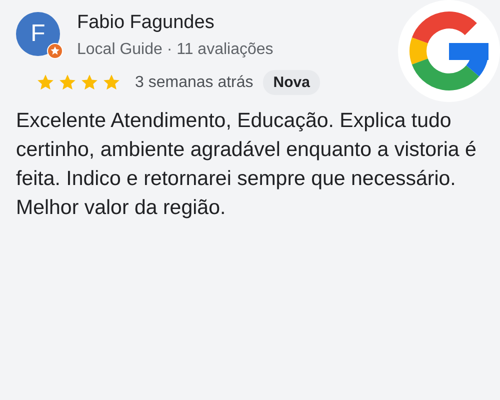 The image size is (500, 400). I want to click on review-time: 3 semanas atrás, so click(194, 83).